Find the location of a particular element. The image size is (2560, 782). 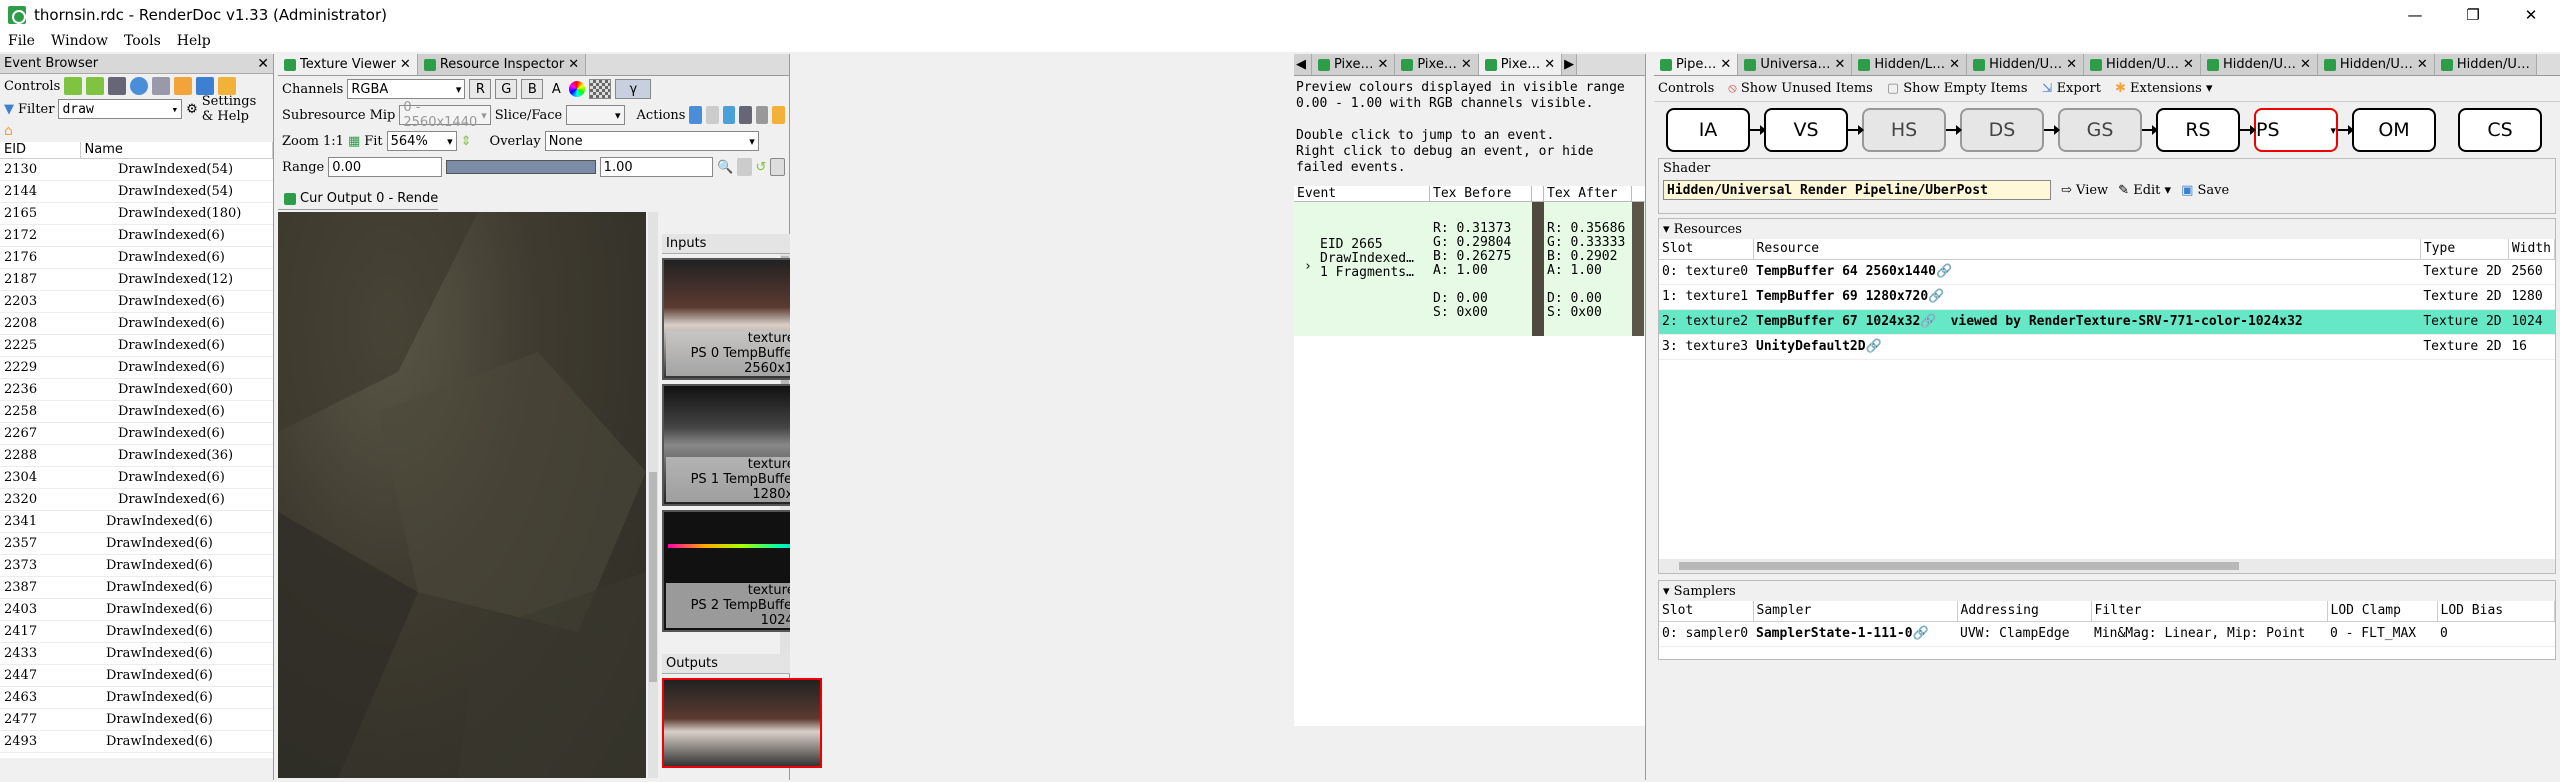

tab-pixel-history-3: Pixe… ✕ is located at coordinates (1520, 64).